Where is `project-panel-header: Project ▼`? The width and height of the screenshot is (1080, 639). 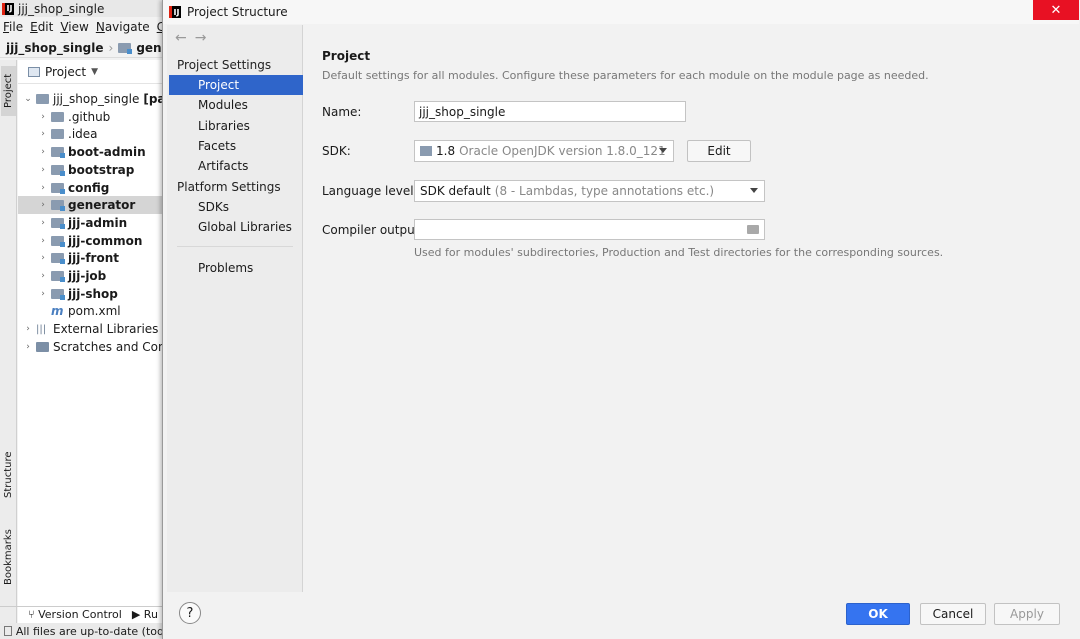
project-panel-header: Project ▼ is located at coordinates (91, 72).